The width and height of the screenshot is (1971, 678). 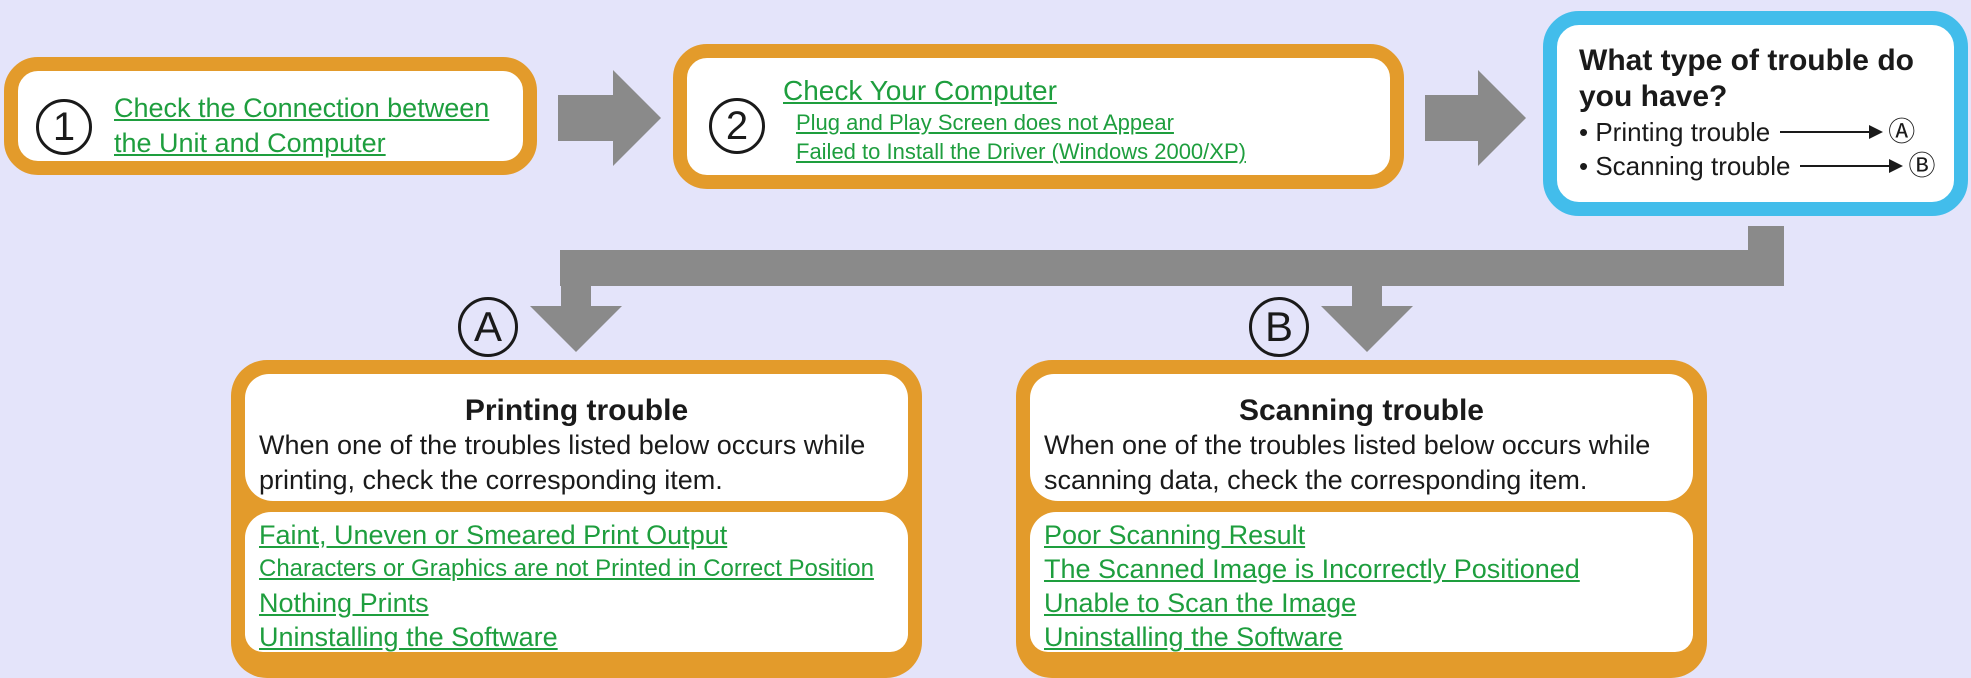 I want to click on question-title: What type of trouble do you have?, so click(x=1746, y=78).